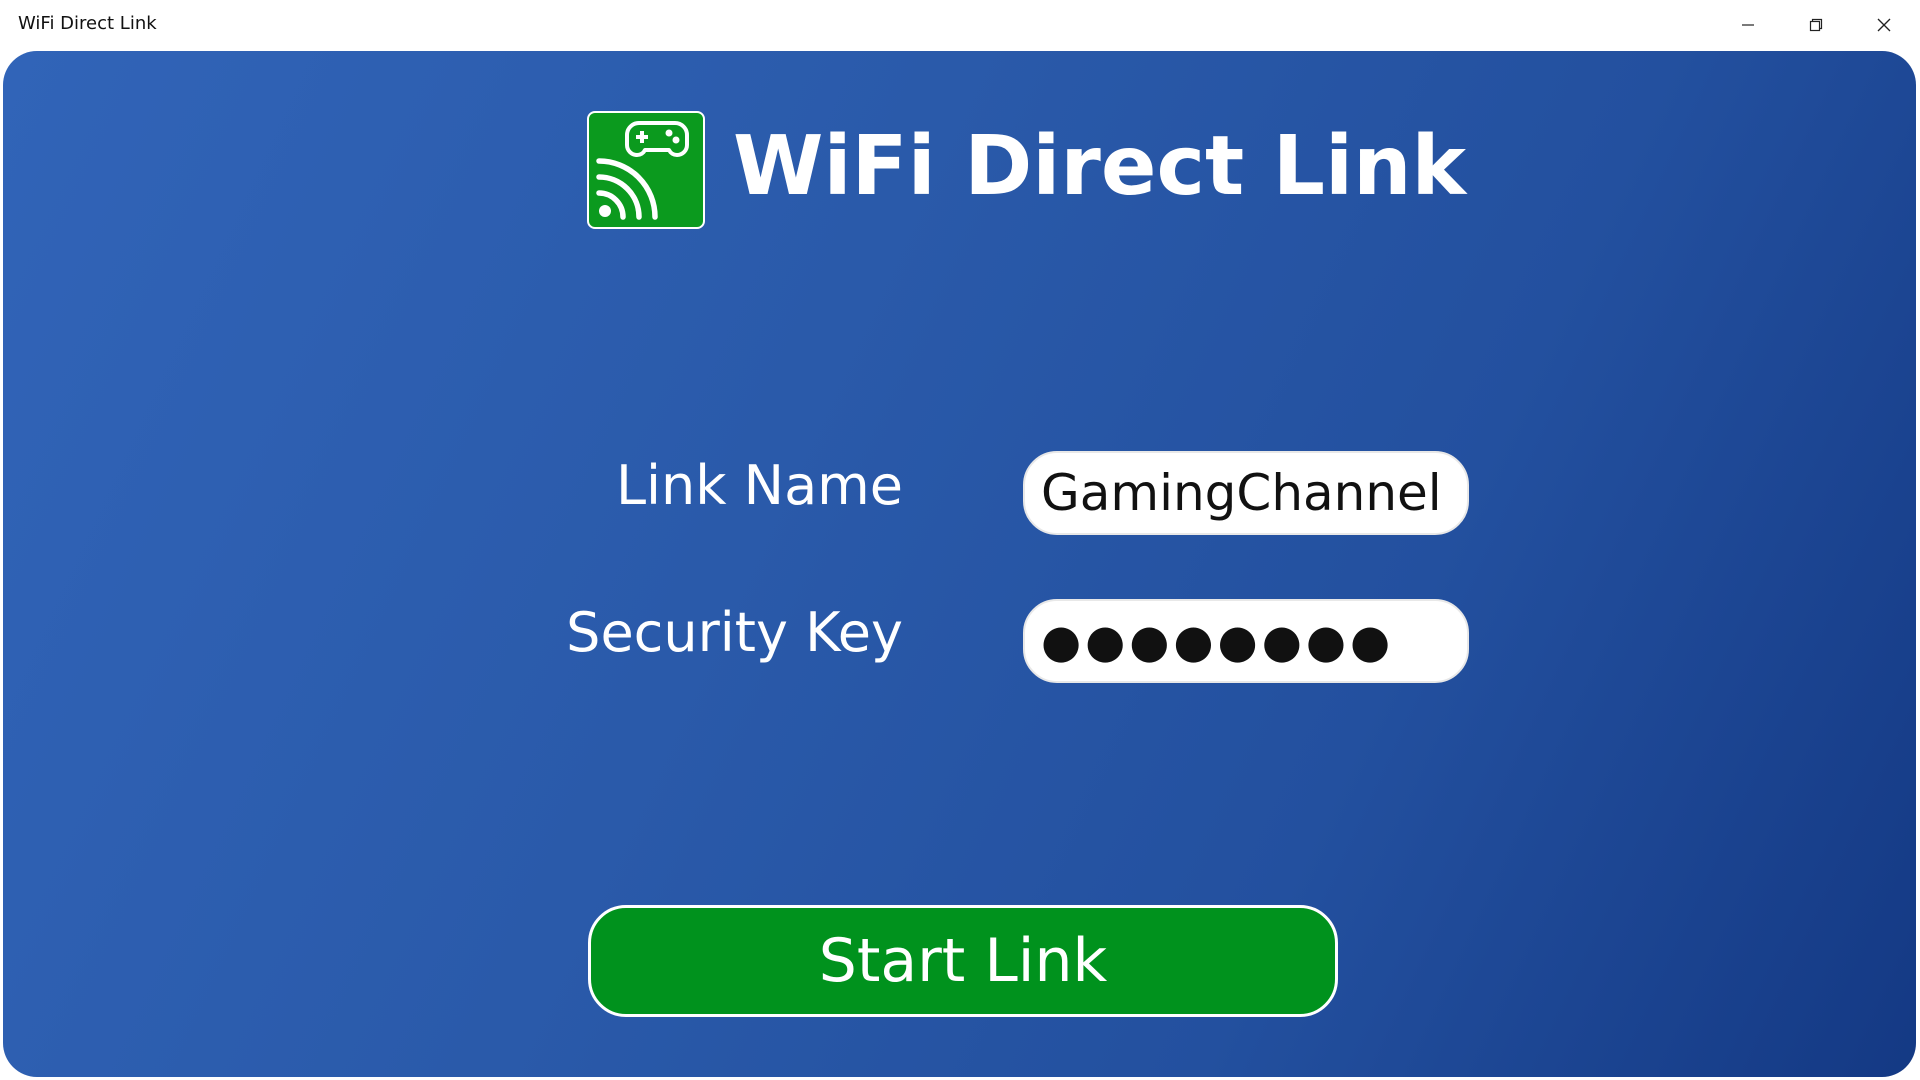  I want to click on window-title: WiFi Direct Link, so click(87, 23).